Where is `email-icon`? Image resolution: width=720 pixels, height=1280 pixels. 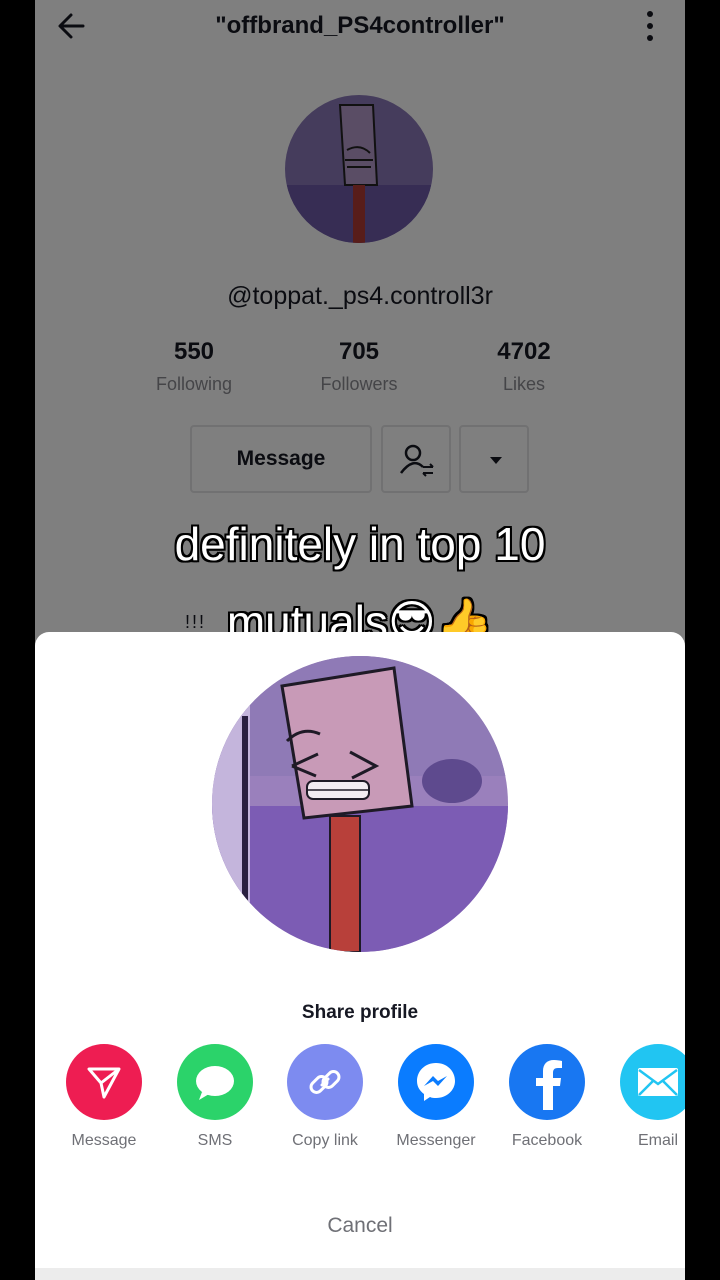
email-icon is located at coordinates (652, 1082).